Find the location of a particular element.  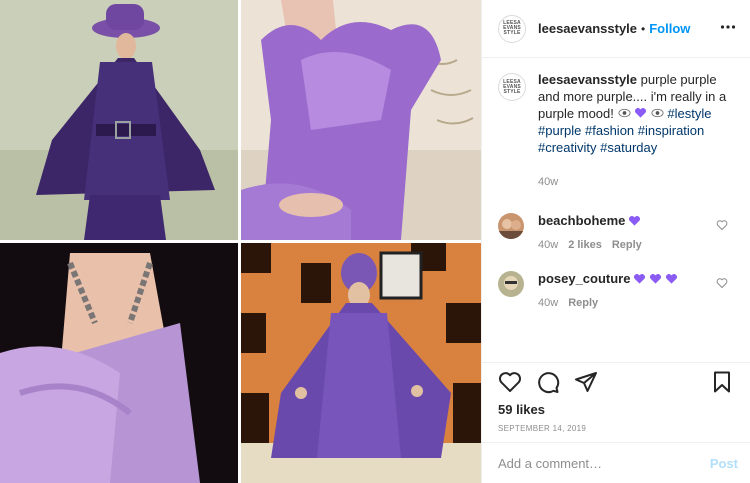

hashtag-link: #saturday is located at coordinates (628, 147).